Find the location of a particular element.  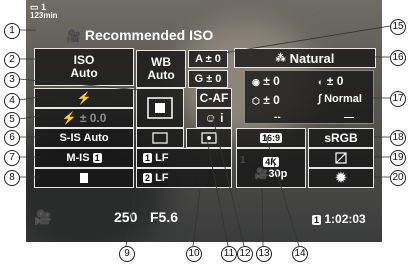

card-slot-2: 2 LF is located at coordinates (184, 178).